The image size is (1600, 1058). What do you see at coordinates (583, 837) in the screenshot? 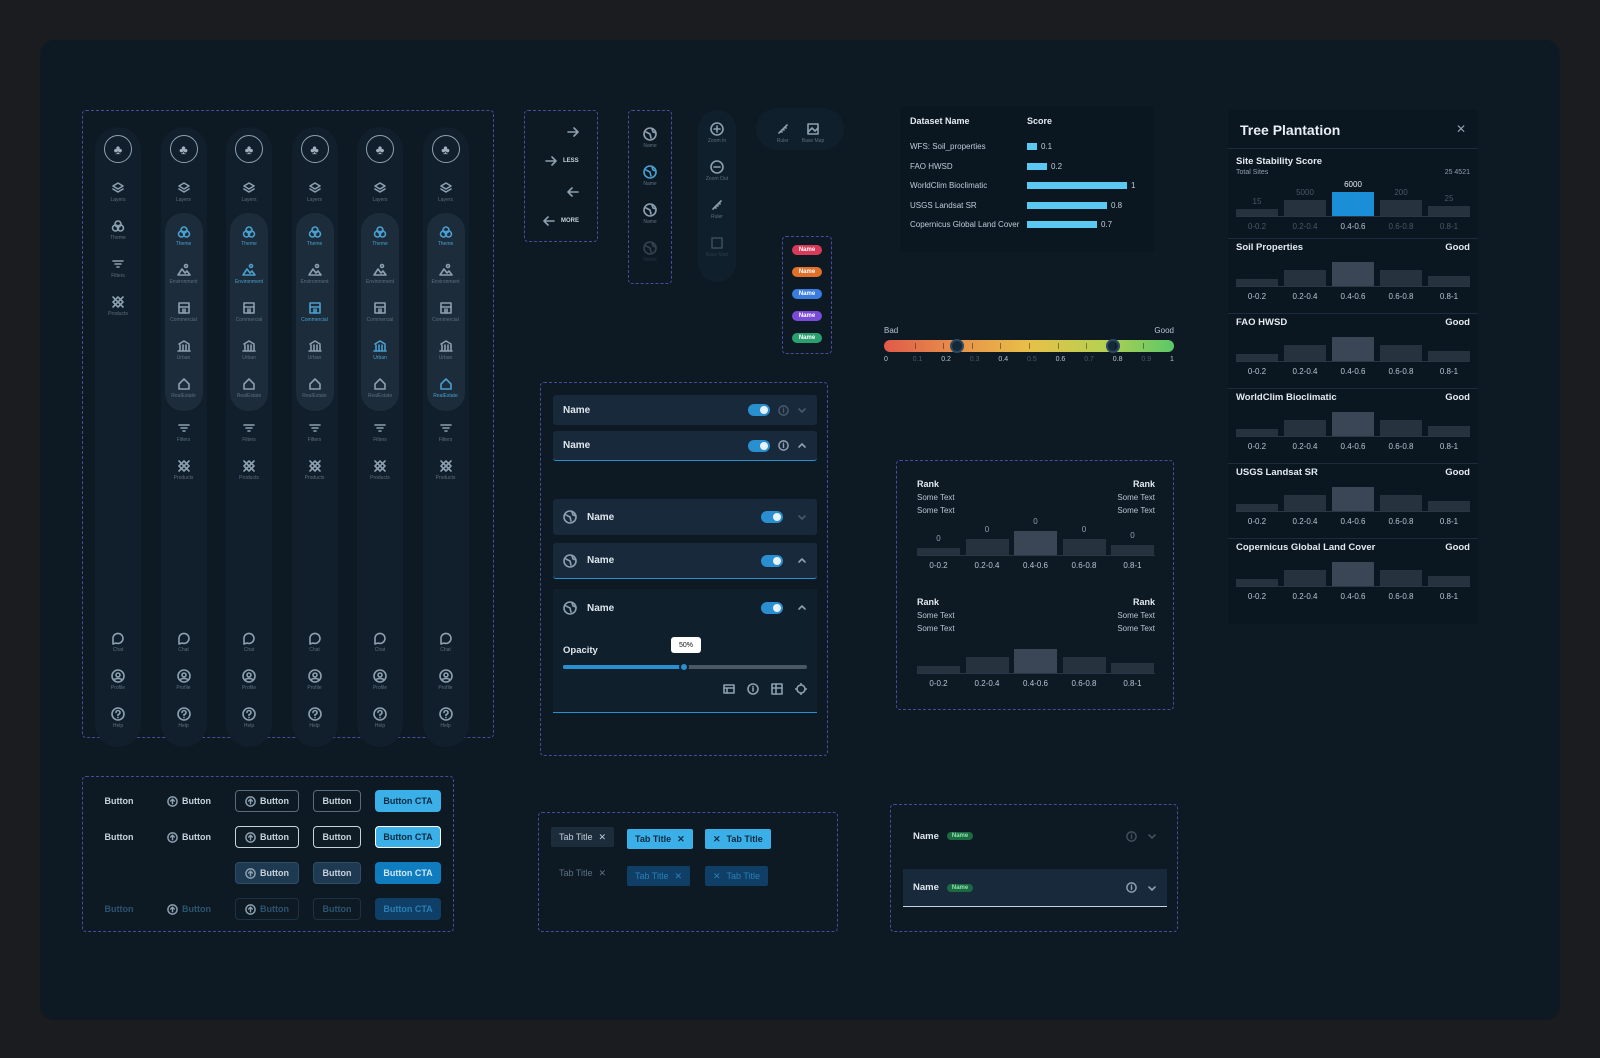
I see `tab-default: Tab Title ✕` at bounding box center [583, 837].